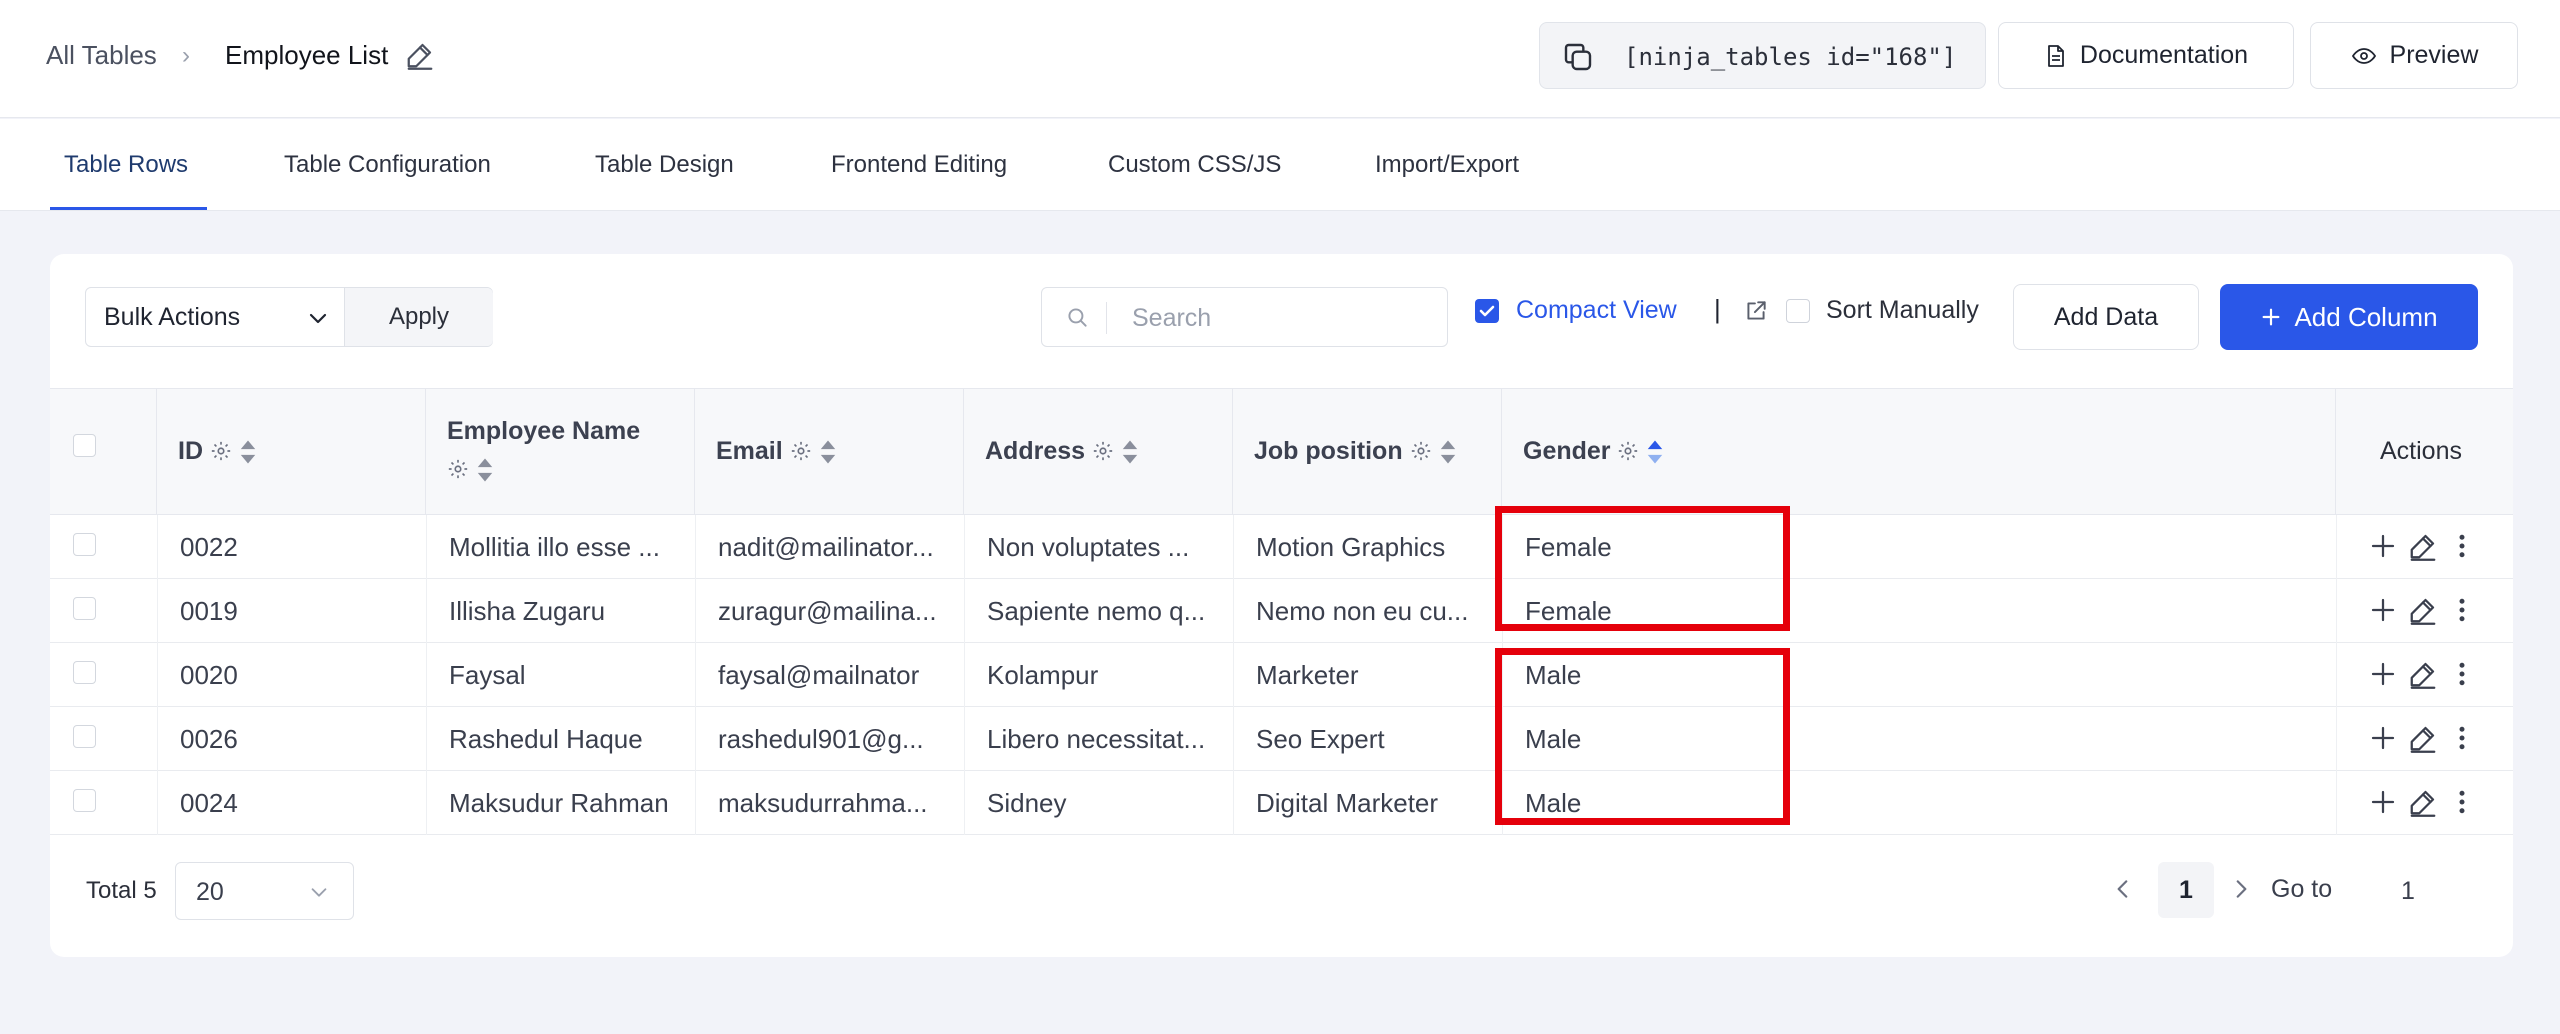 The image size is (2560, 1034). Describe the element at coordinates (544, 431) in the screenshot. I see `column-label: Employee Name` at that location.